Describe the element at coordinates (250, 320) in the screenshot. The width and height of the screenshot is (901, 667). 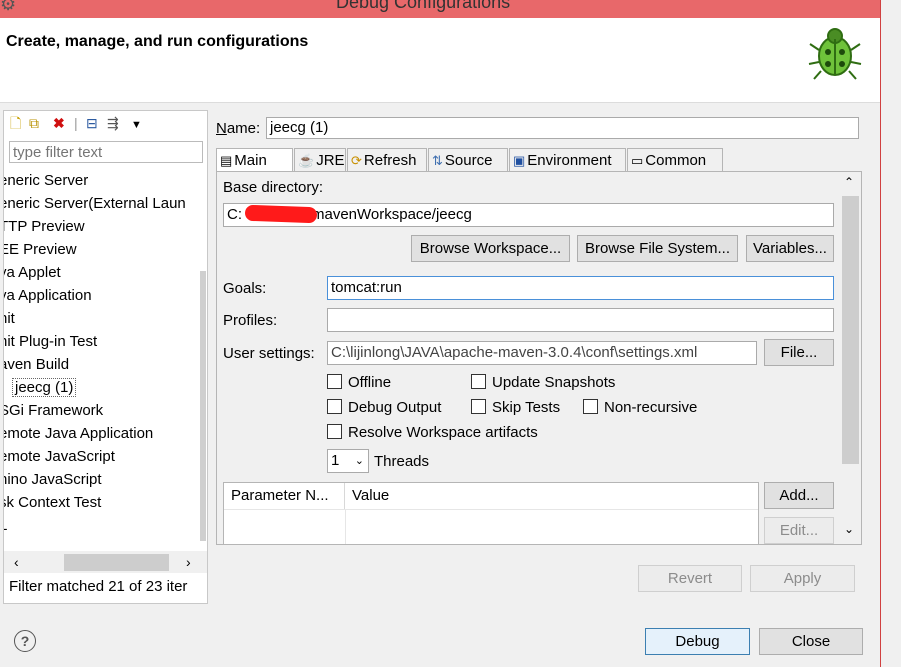
I see `profiles-label: Profiles:` at that location.